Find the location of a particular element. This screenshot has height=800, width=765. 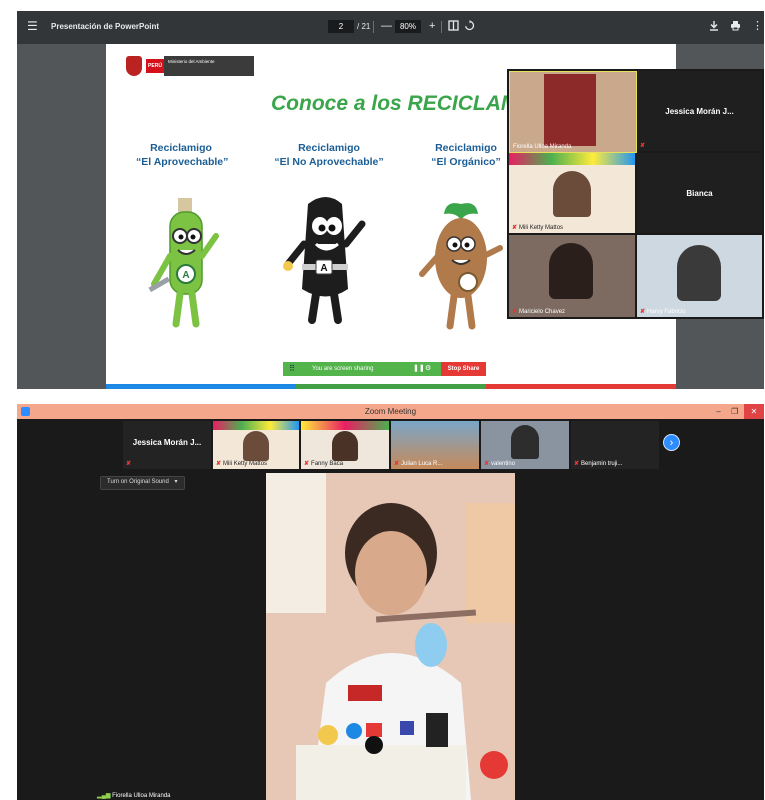

close-button: ✕ is located at coordinates (754, 411).